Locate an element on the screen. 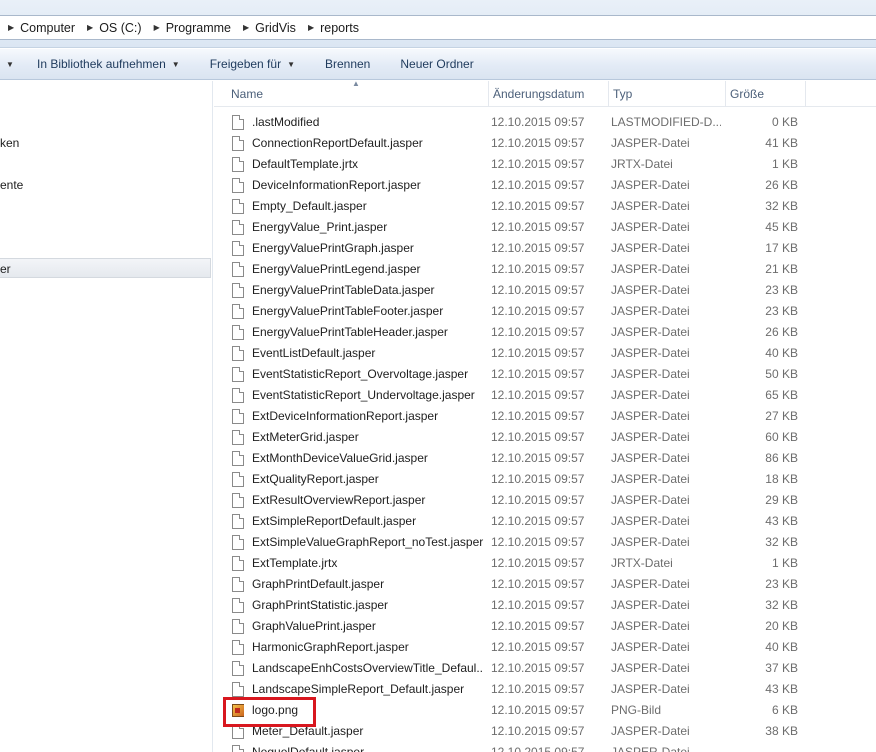 Image resolution: width=876 pixels, height=752 pixels. nav-item-partial-1: ken is located at coordinates (9, 143).